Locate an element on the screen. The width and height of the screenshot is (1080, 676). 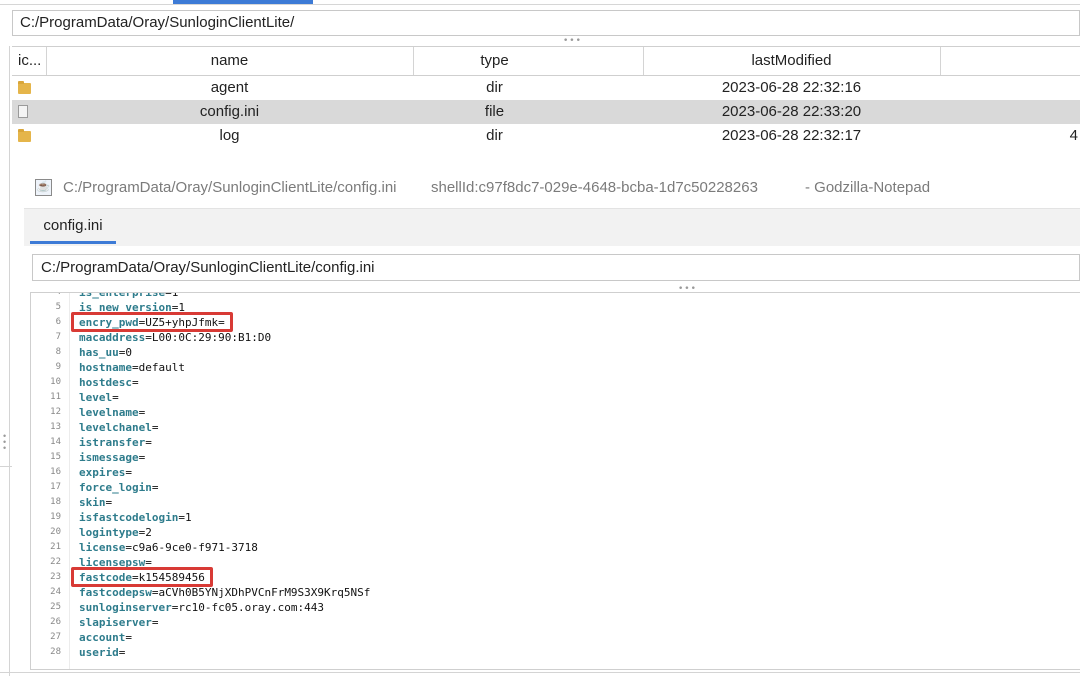
code-line: license=c9a6-9ce0-f971-3718 is located at coordinates (168, 547).